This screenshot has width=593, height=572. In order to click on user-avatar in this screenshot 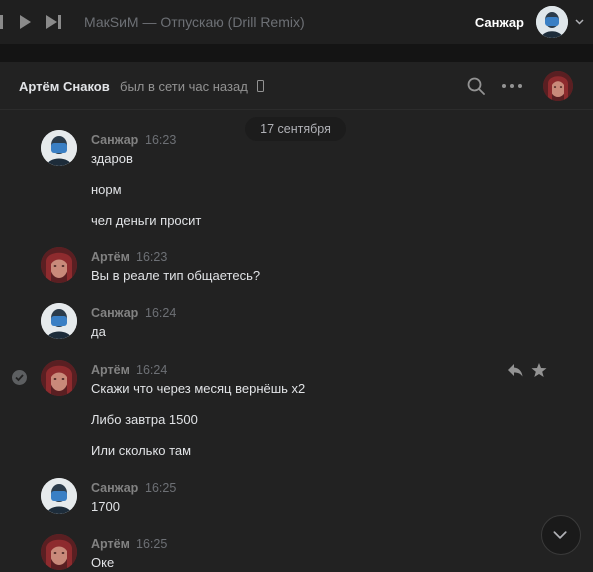, I will do `click(552, 22)`.